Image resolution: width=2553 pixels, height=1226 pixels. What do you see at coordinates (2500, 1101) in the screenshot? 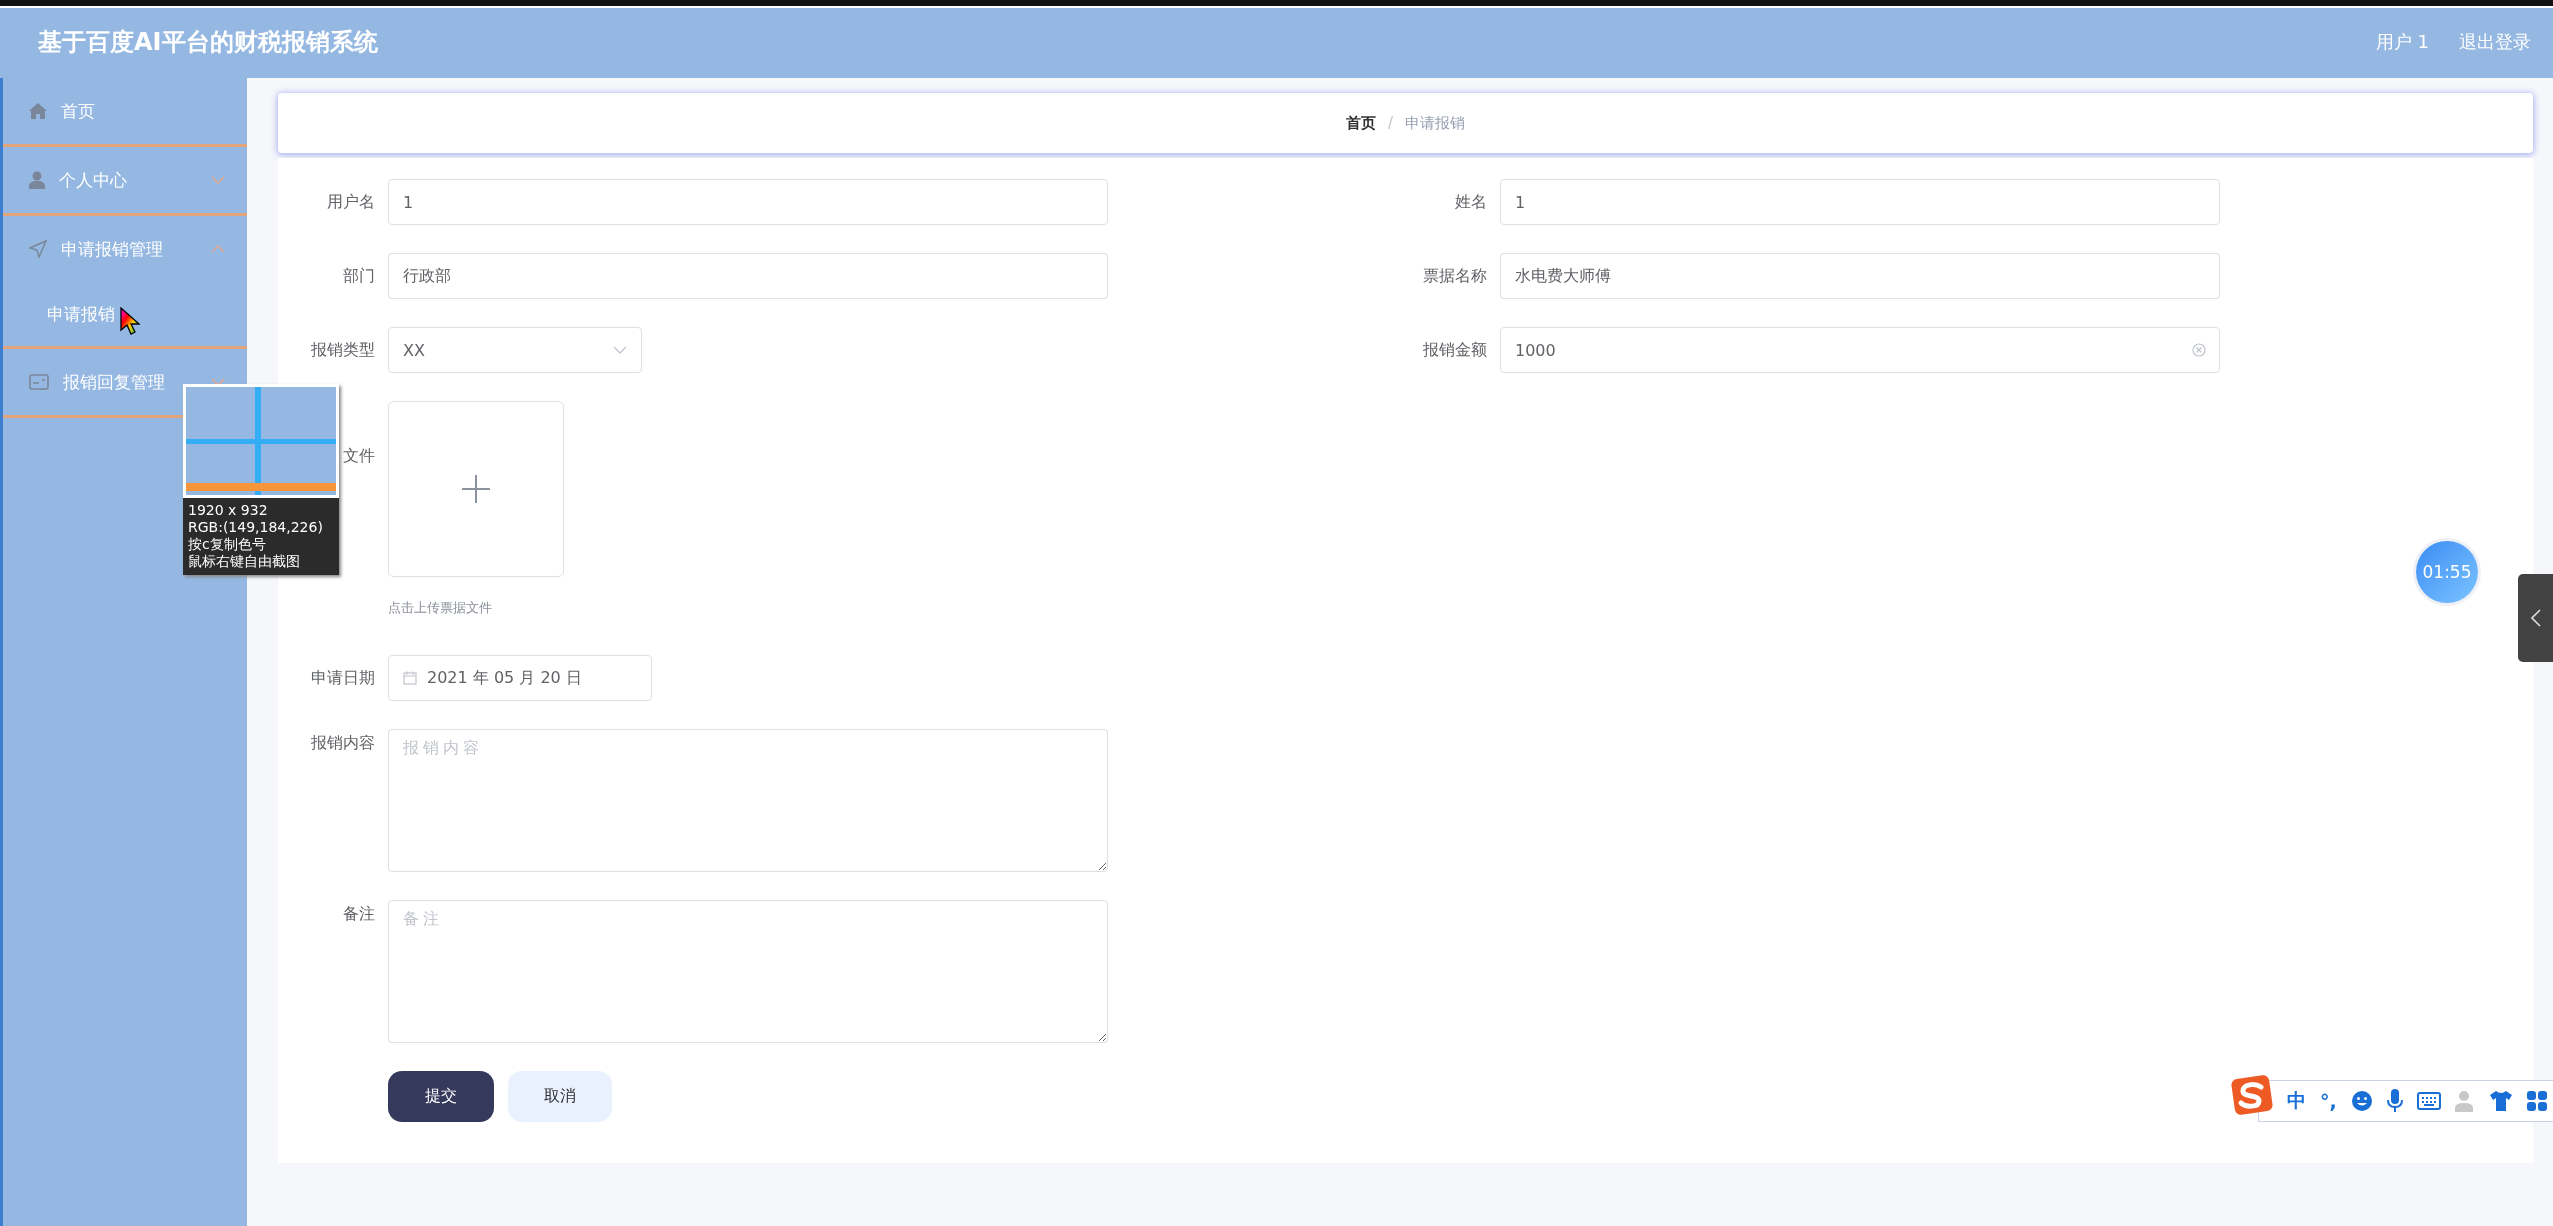
I see `shirt-icon` at bounding box center [2500, 1101].